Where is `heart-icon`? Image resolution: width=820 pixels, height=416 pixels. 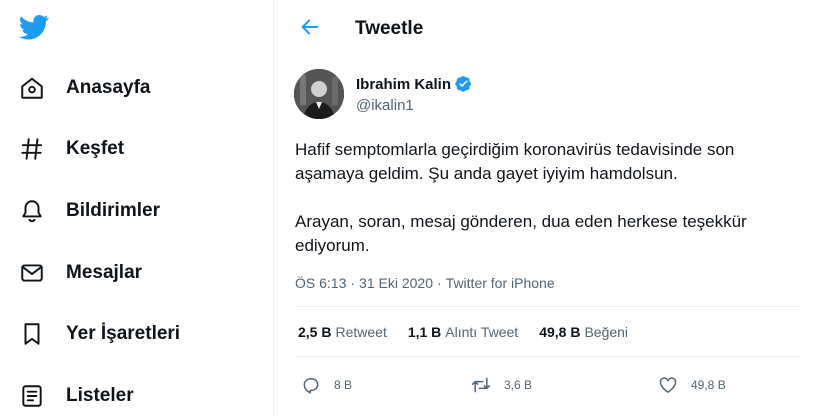
heart-icon is located at coordinates (668, 385).